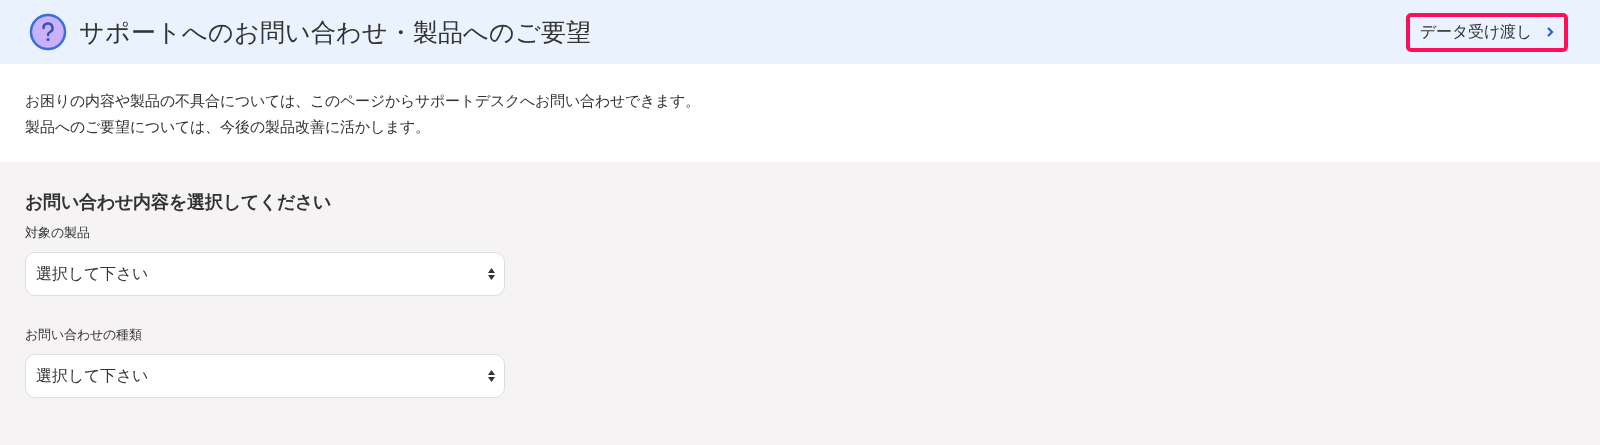 The image size is (1600, 445). What do you see at coordinates (228, 127) in the screenshot?
I see `intro-text: 製品へのご要望については、今後の製品改善に活かします。` at bounding box center [228, 127].